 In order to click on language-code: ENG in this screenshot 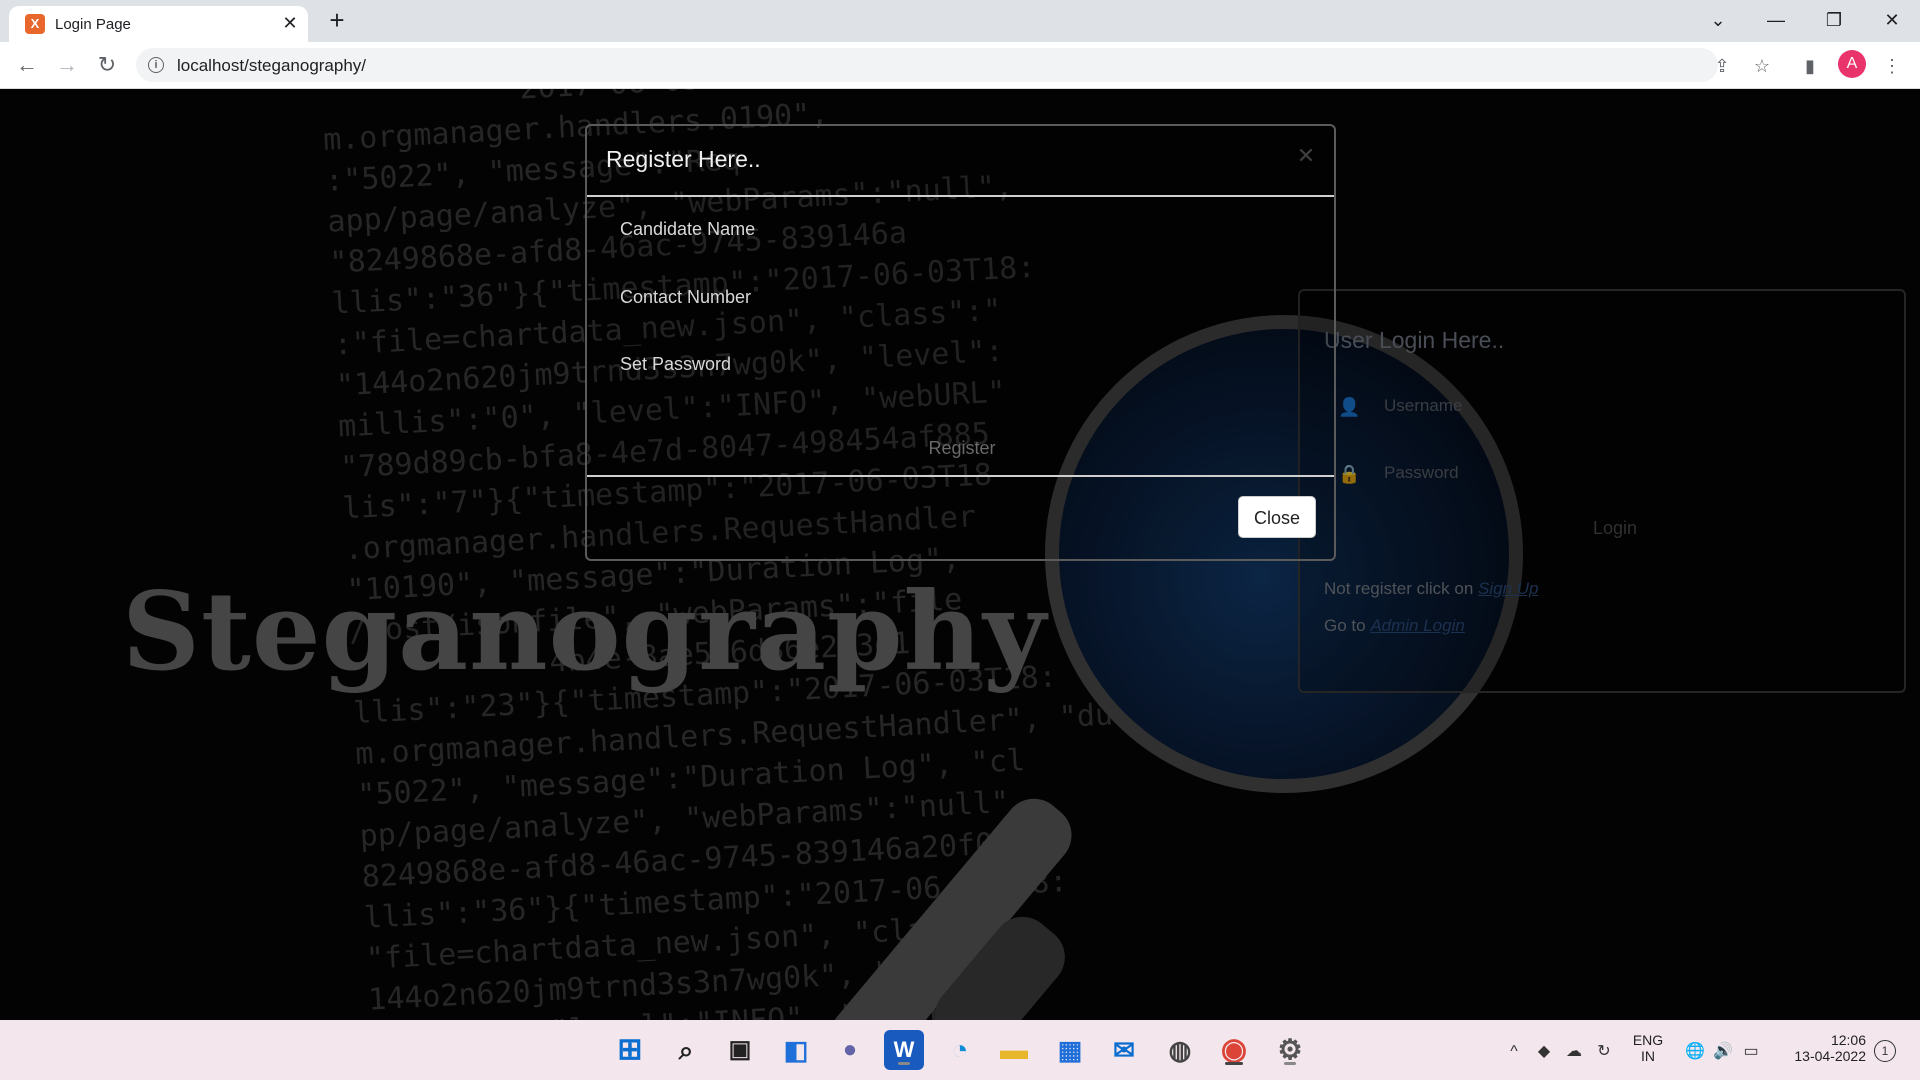, I will do `click(1648, 1040)`.